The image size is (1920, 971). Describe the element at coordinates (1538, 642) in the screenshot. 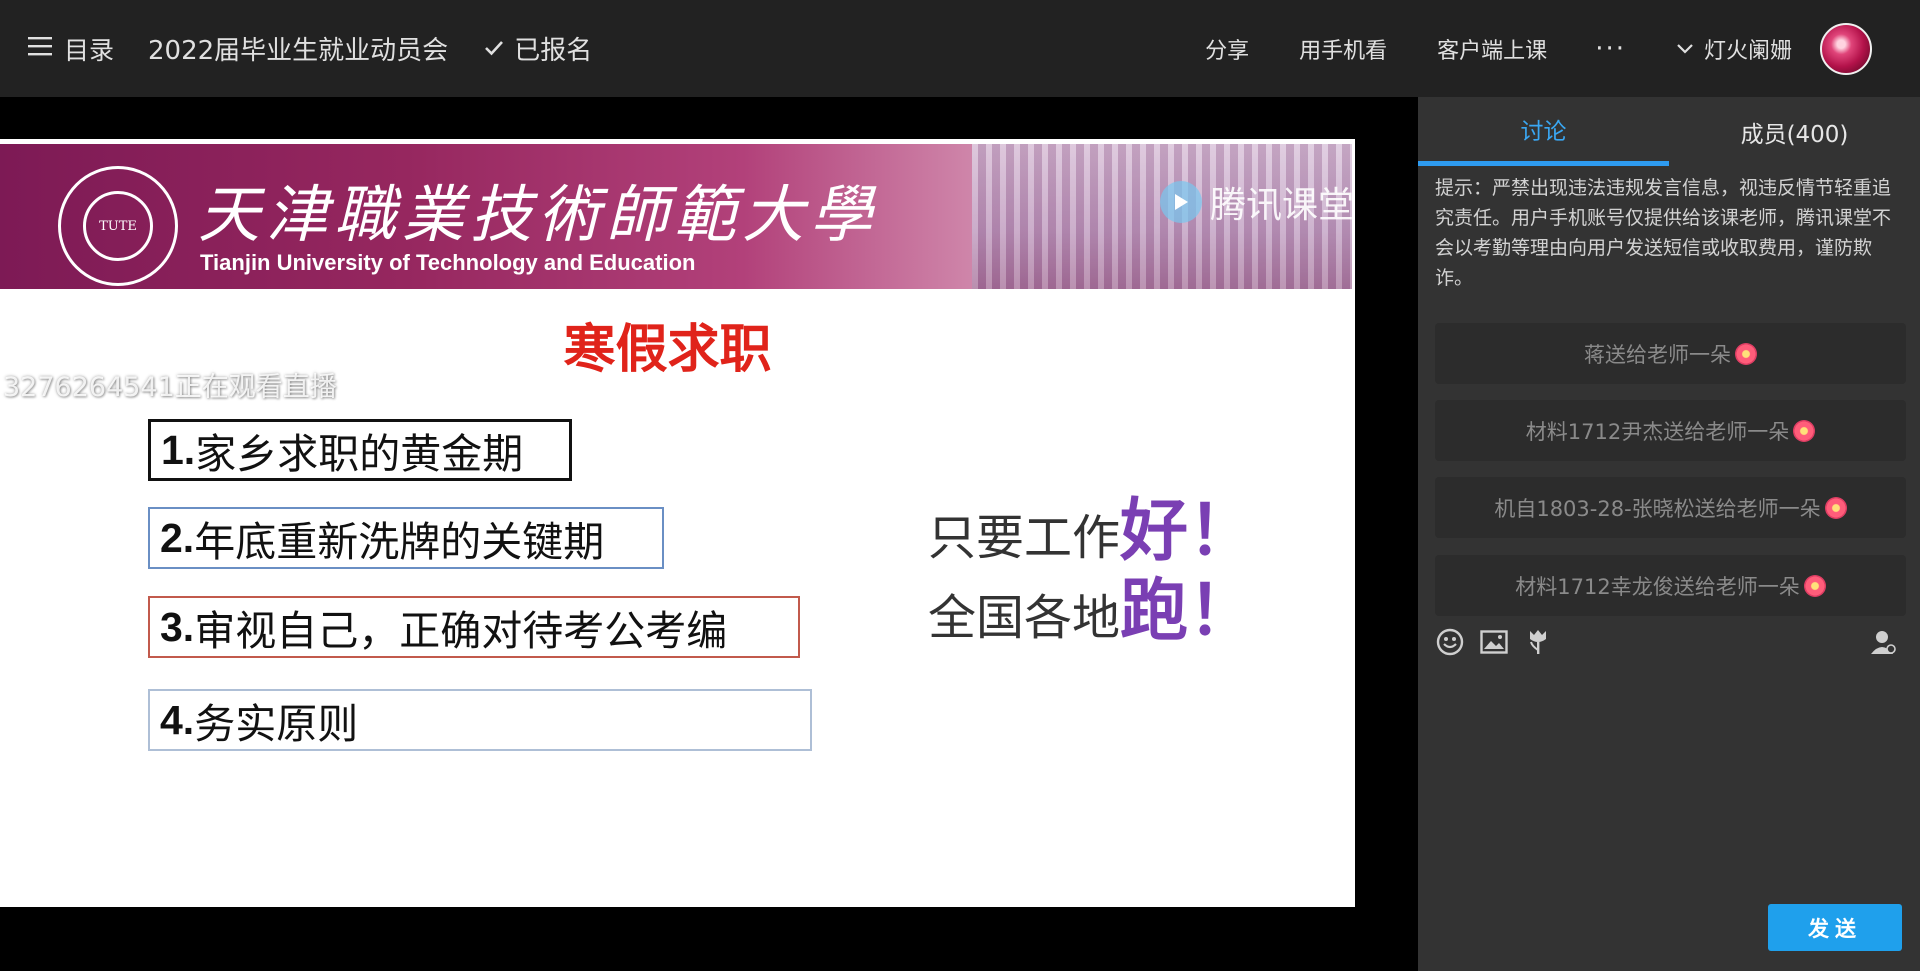

I see `flower-gift-icon` at that location.